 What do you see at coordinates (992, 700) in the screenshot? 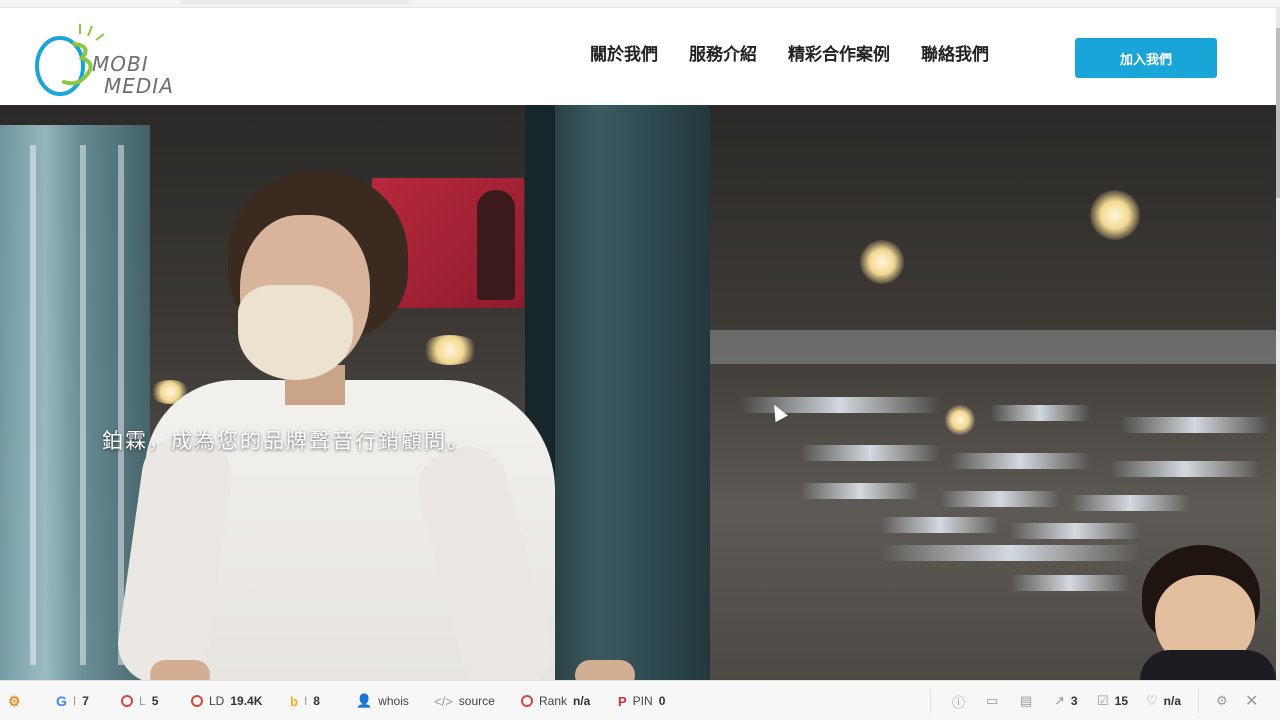
I see `display-icon: ▭` at bounding box center [992, 700].